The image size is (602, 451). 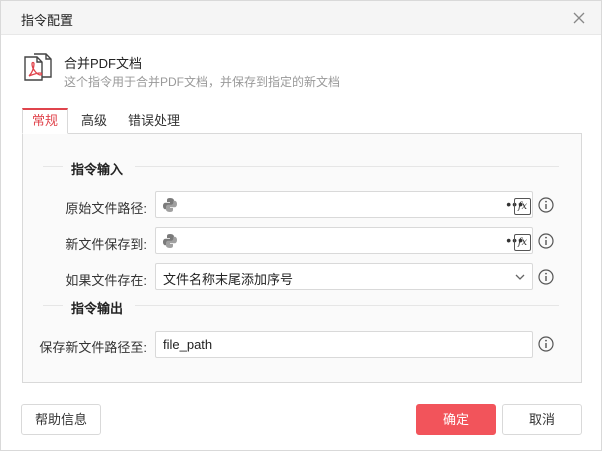 I want to click on source-path-label: 原始文件路径:, so click(x=106, y=208).